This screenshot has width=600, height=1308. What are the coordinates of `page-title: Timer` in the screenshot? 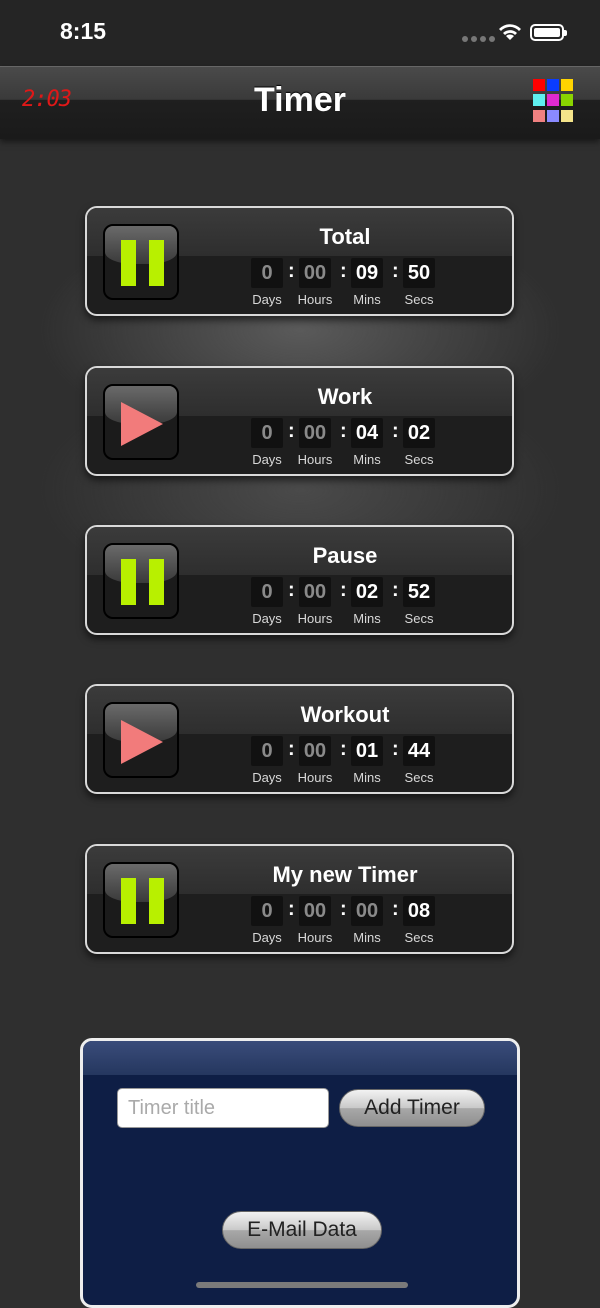 It's located at (300, 100).